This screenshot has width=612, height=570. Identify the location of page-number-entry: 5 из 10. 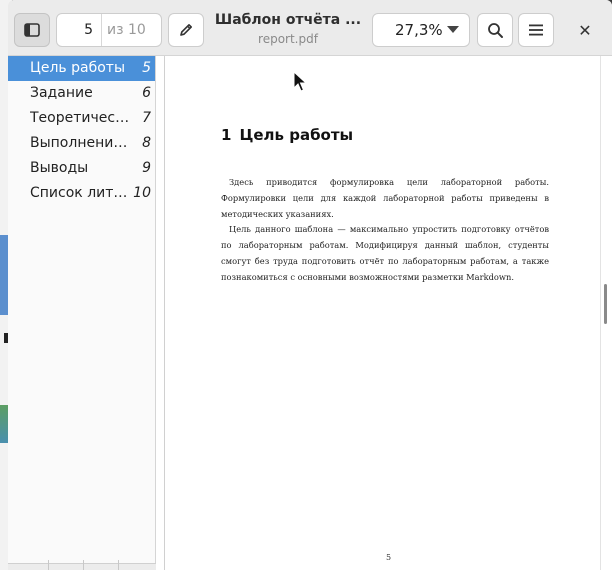
(109, 30).